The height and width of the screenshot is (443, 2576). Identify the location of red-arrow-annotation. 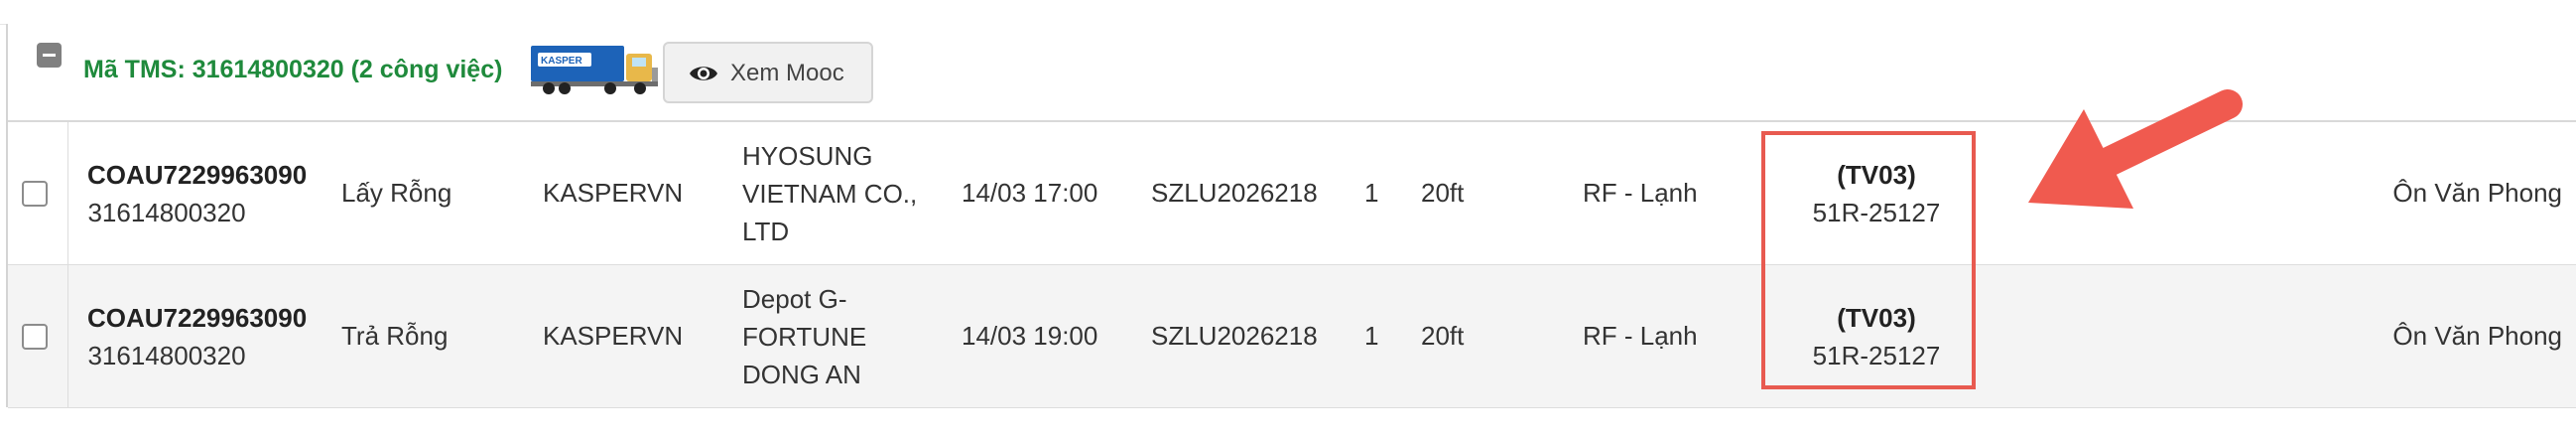
(2136, 149).